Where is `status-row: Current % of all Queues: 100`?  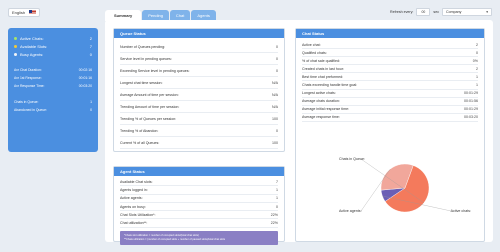 status-row: Current % of all Queues: 100 is located at coordinates (199, 143).